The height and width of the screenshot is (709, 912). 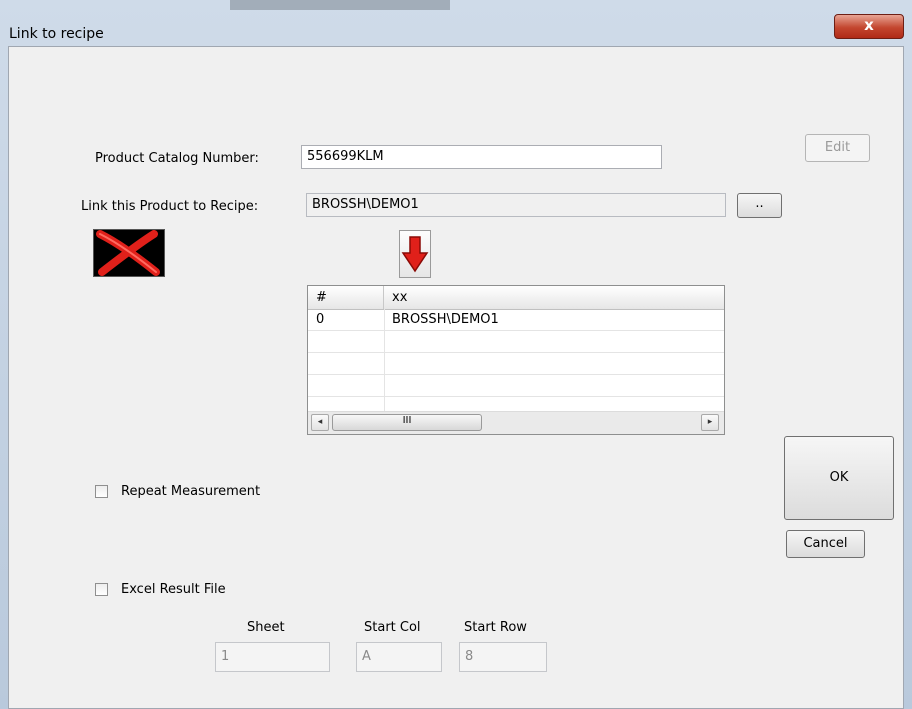 I want to click on recipe-grid: # xx 0 BROSSH\DEMO1 ◂ III ▸, so click(x=516, y=360).